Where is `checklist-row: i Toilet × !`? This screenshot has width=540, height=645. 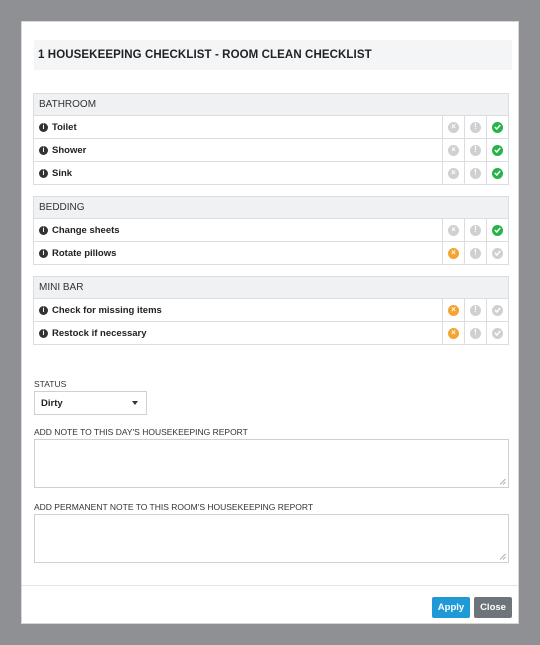 checklist-row: i Toilet × ! is located at coordinates (271, 127).